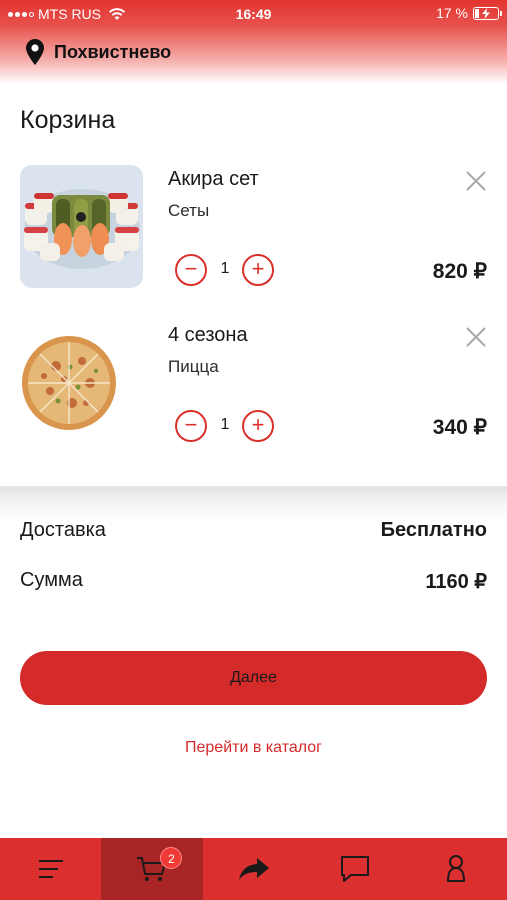  Describe the element at coordinates (253, 530) in the screenshot. I see `delivery-row: Доставка Бесплатно` at that location.